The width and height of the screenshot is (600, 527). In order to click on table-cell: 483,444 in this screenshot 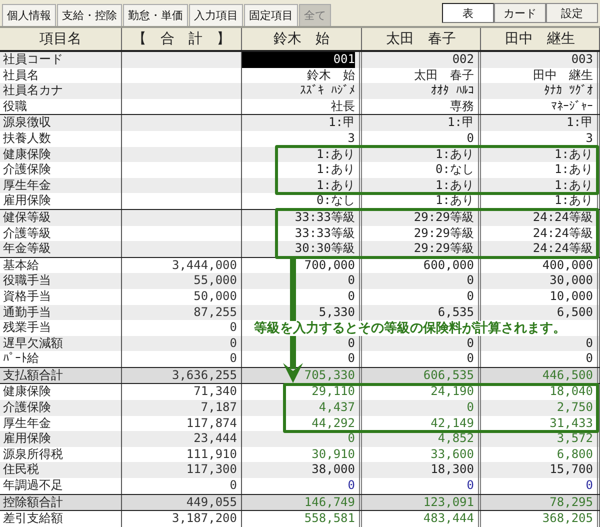, I will do `click(448, 518)`.